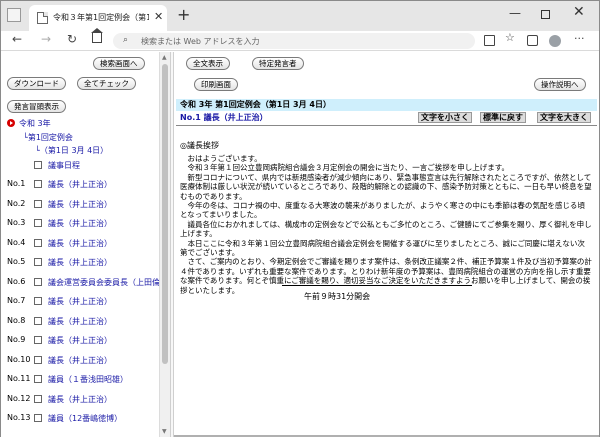 This screenshot has width=600, height=437. What do you see at coordinates (337, 296) in the screenshot?
I see `opening-time: 午前９時31分開会` at bounding box center [337, 296].